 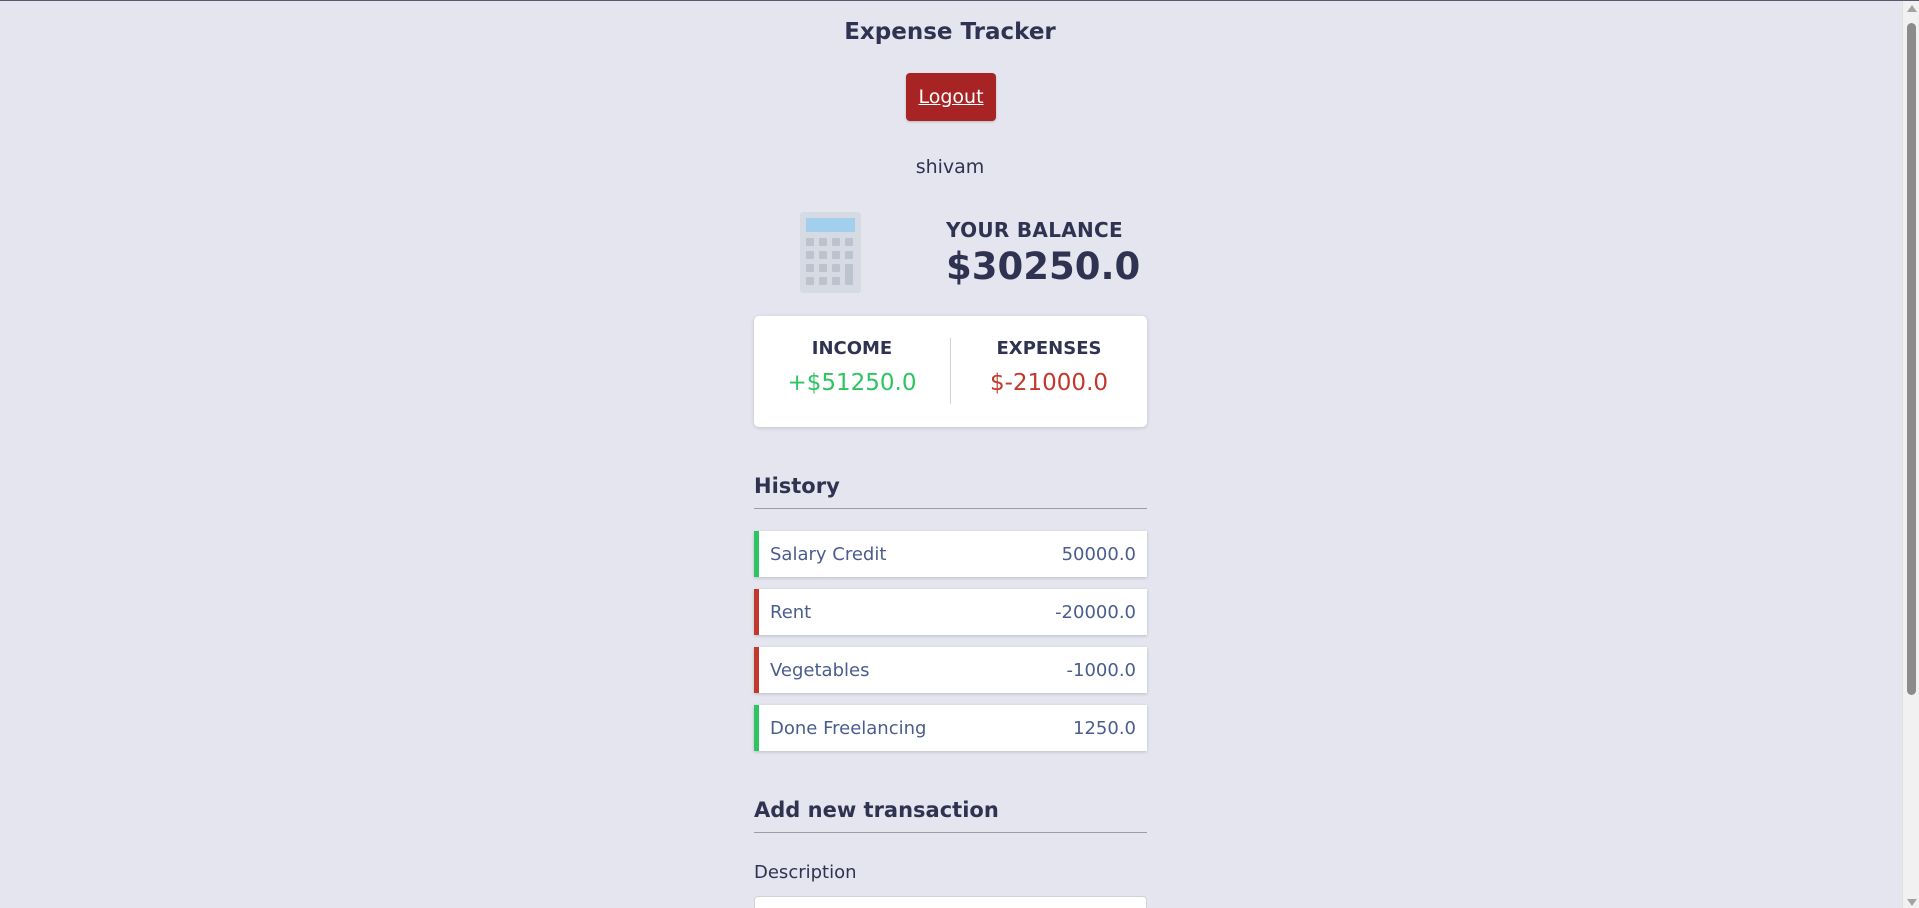 What do you see at coordinates (950, 728) in the screenshot?
I see `history-item: Done Freelancing 1250.0` at bounding box center [950, 728].